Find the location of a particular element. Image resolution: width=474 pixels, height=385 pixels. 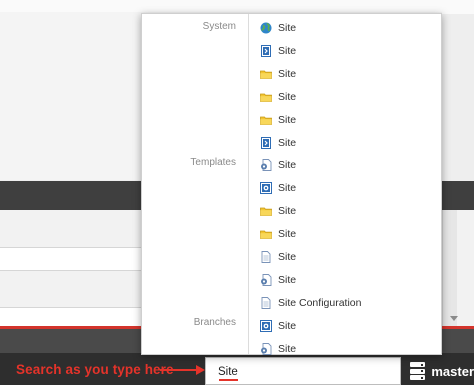

annotation-arrow-icon is located at coordinates (200, 370).